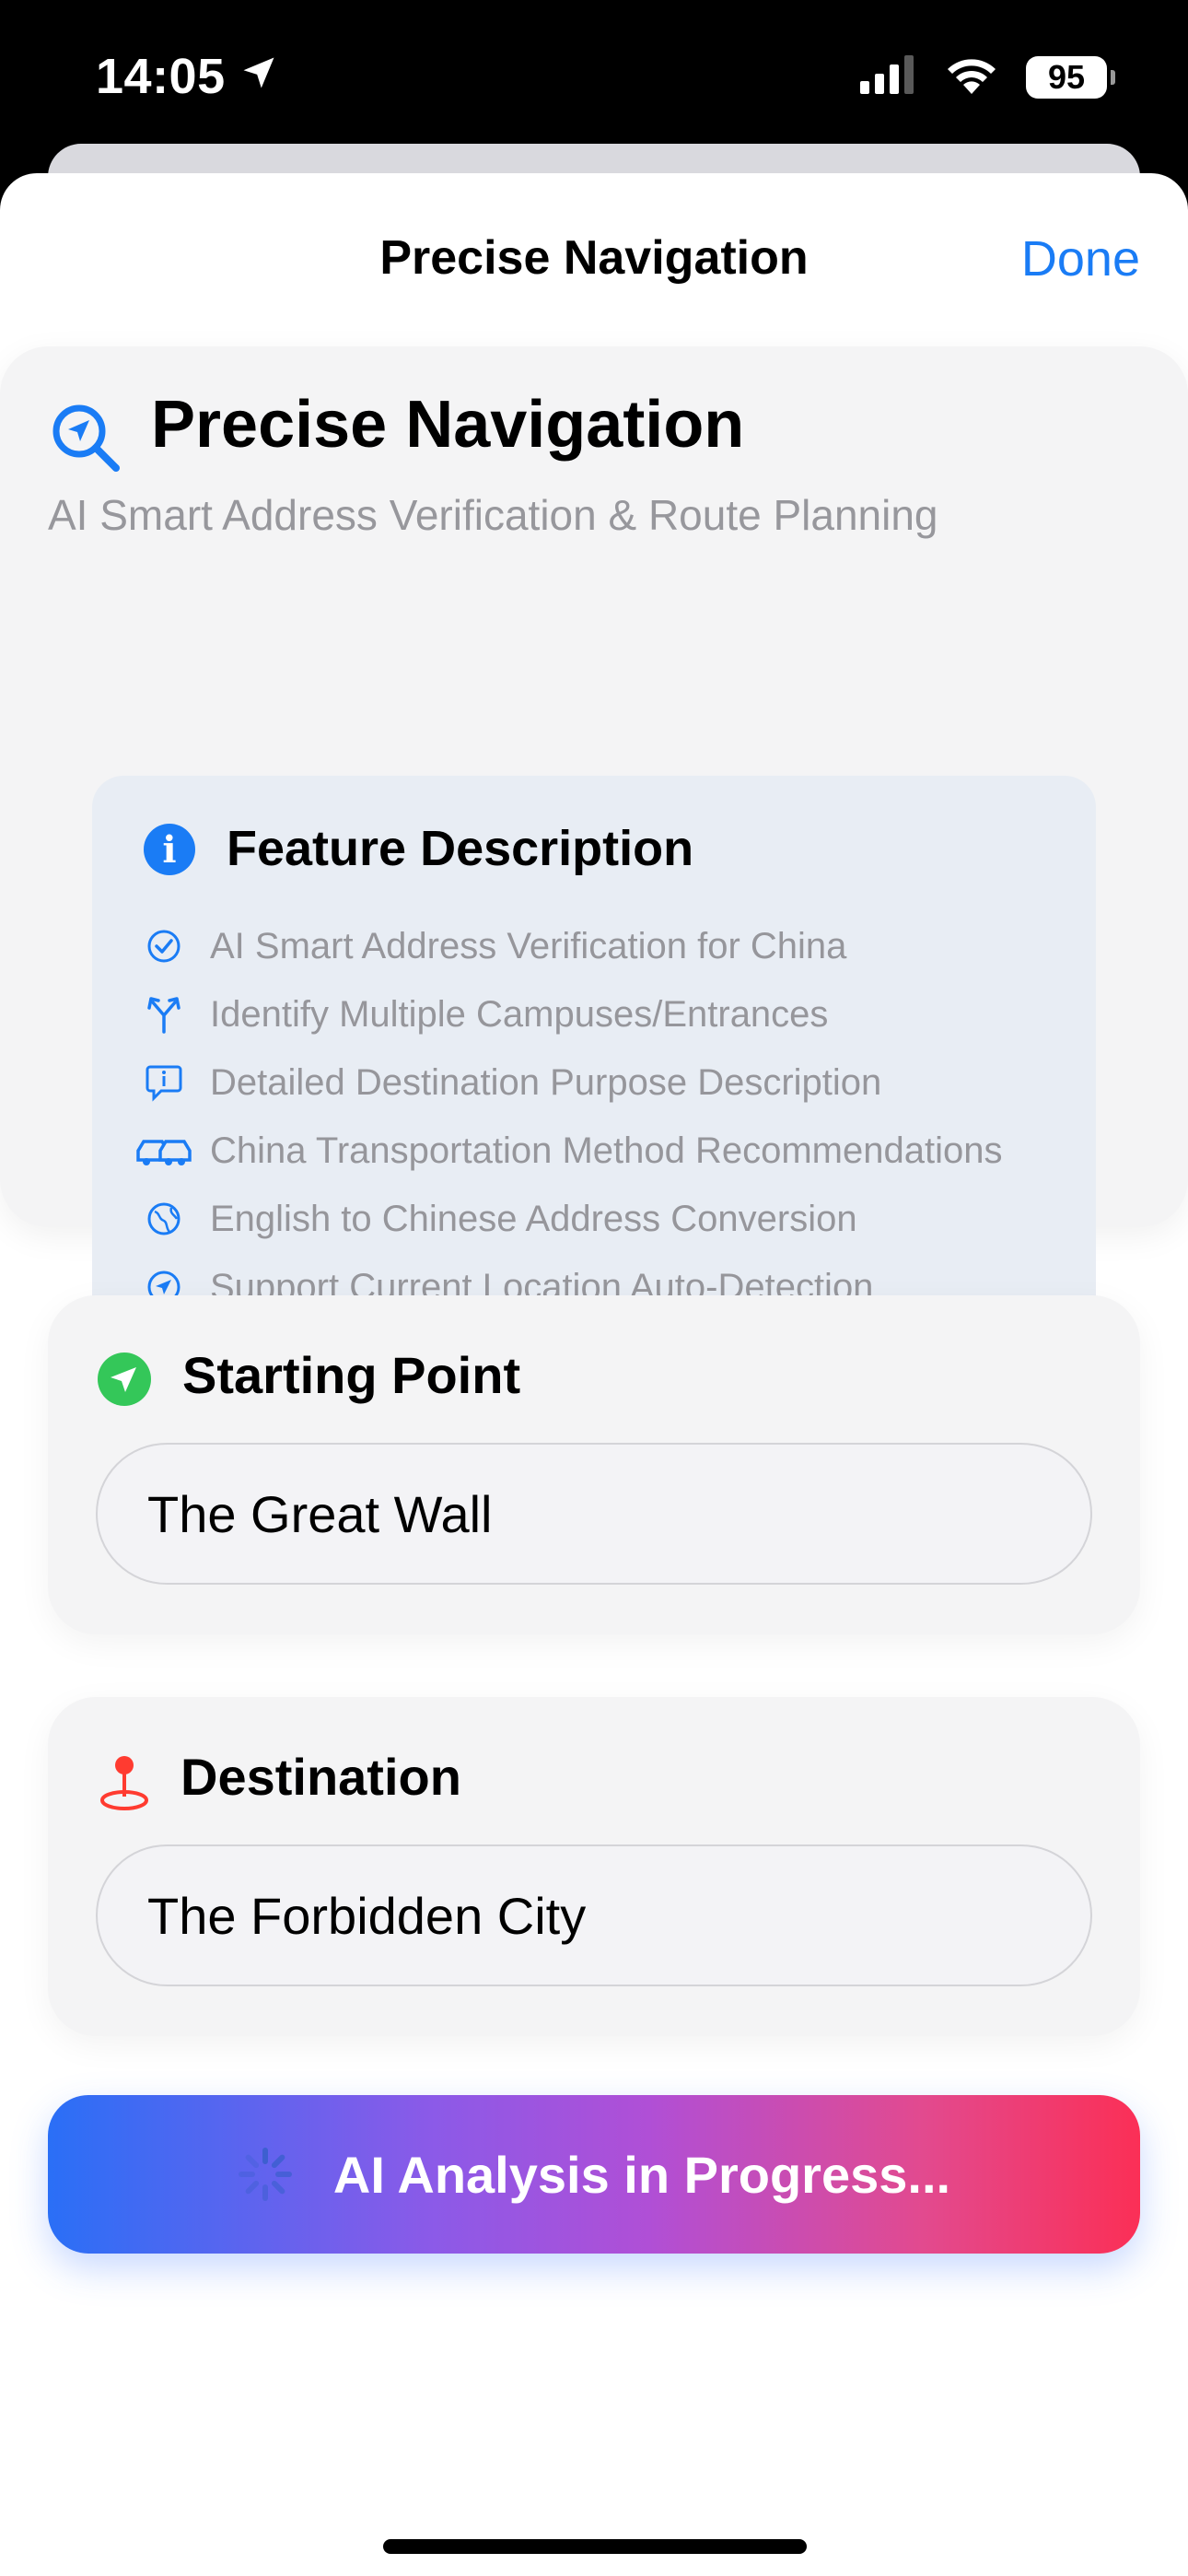 The width and height of the screenshot is (1188, 2576). I want to click on feature-label: Detailed Destination Purpose Description, so click(546, 1082).